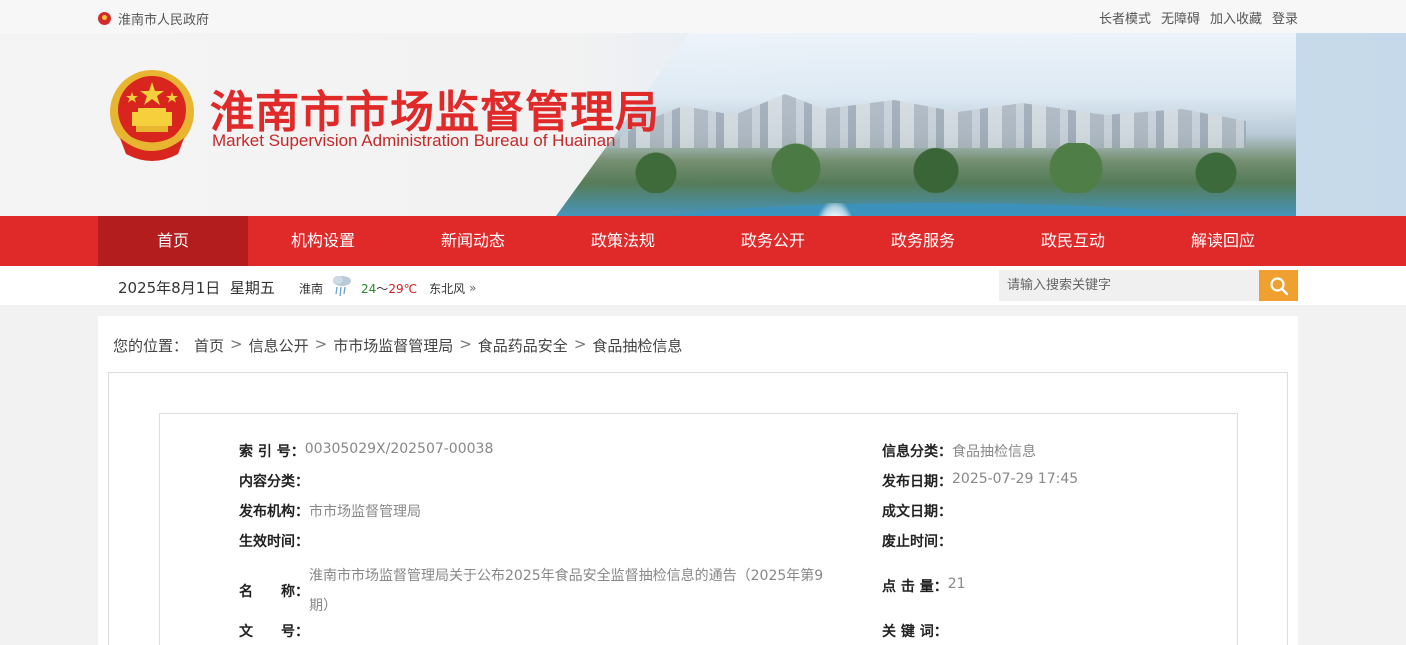  I want to click on meta-document-number: 文 号：, so click(274, 631).